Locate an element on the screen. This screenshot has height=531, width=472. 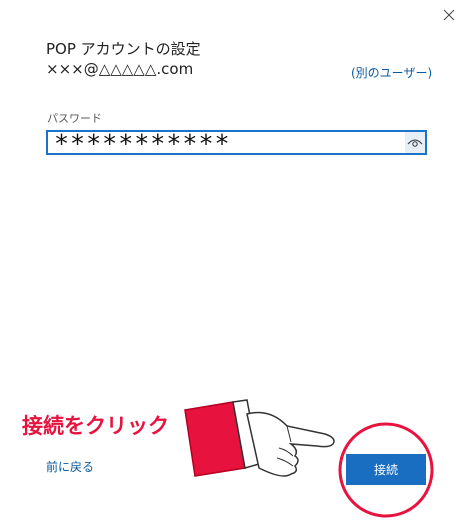
other-user-link: (別のユーザー) is located at coordinates (391, 73).